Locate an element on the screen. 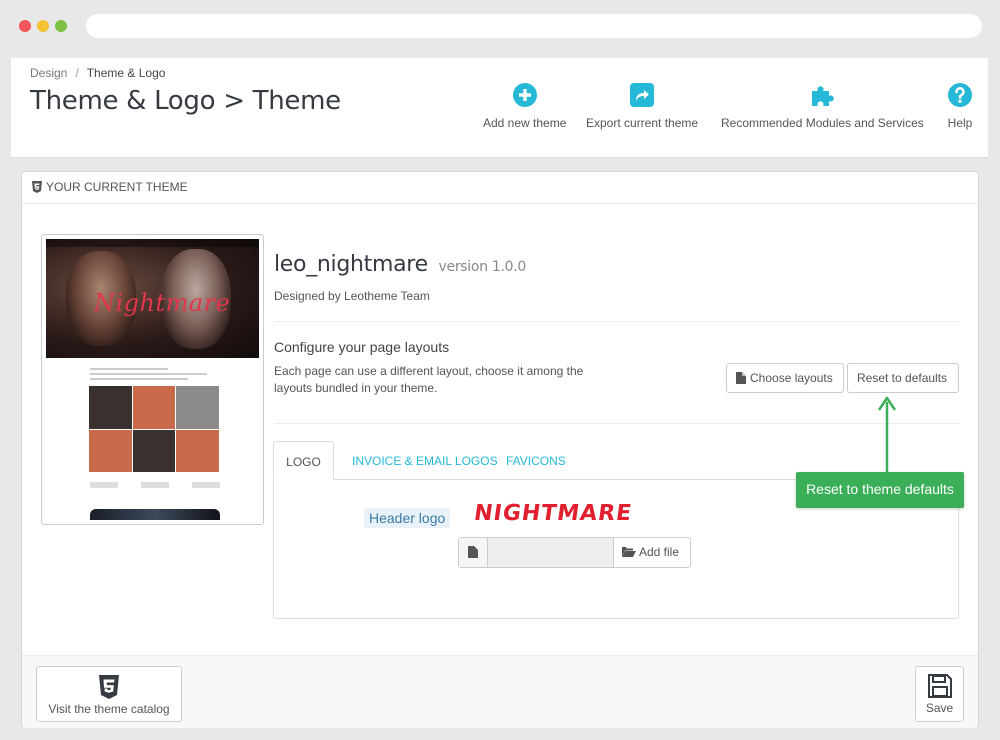  header-logo-file-upload: Add file is located at coordinates (574, 552).